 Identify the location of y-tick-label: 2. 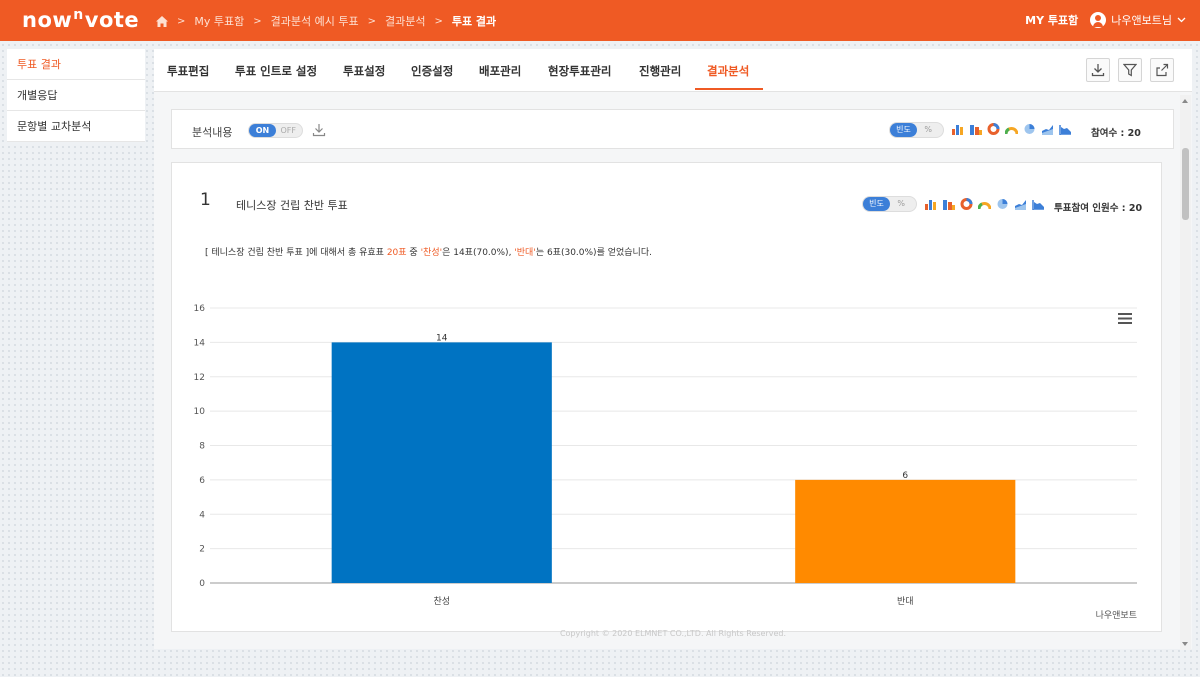
(202, 550).